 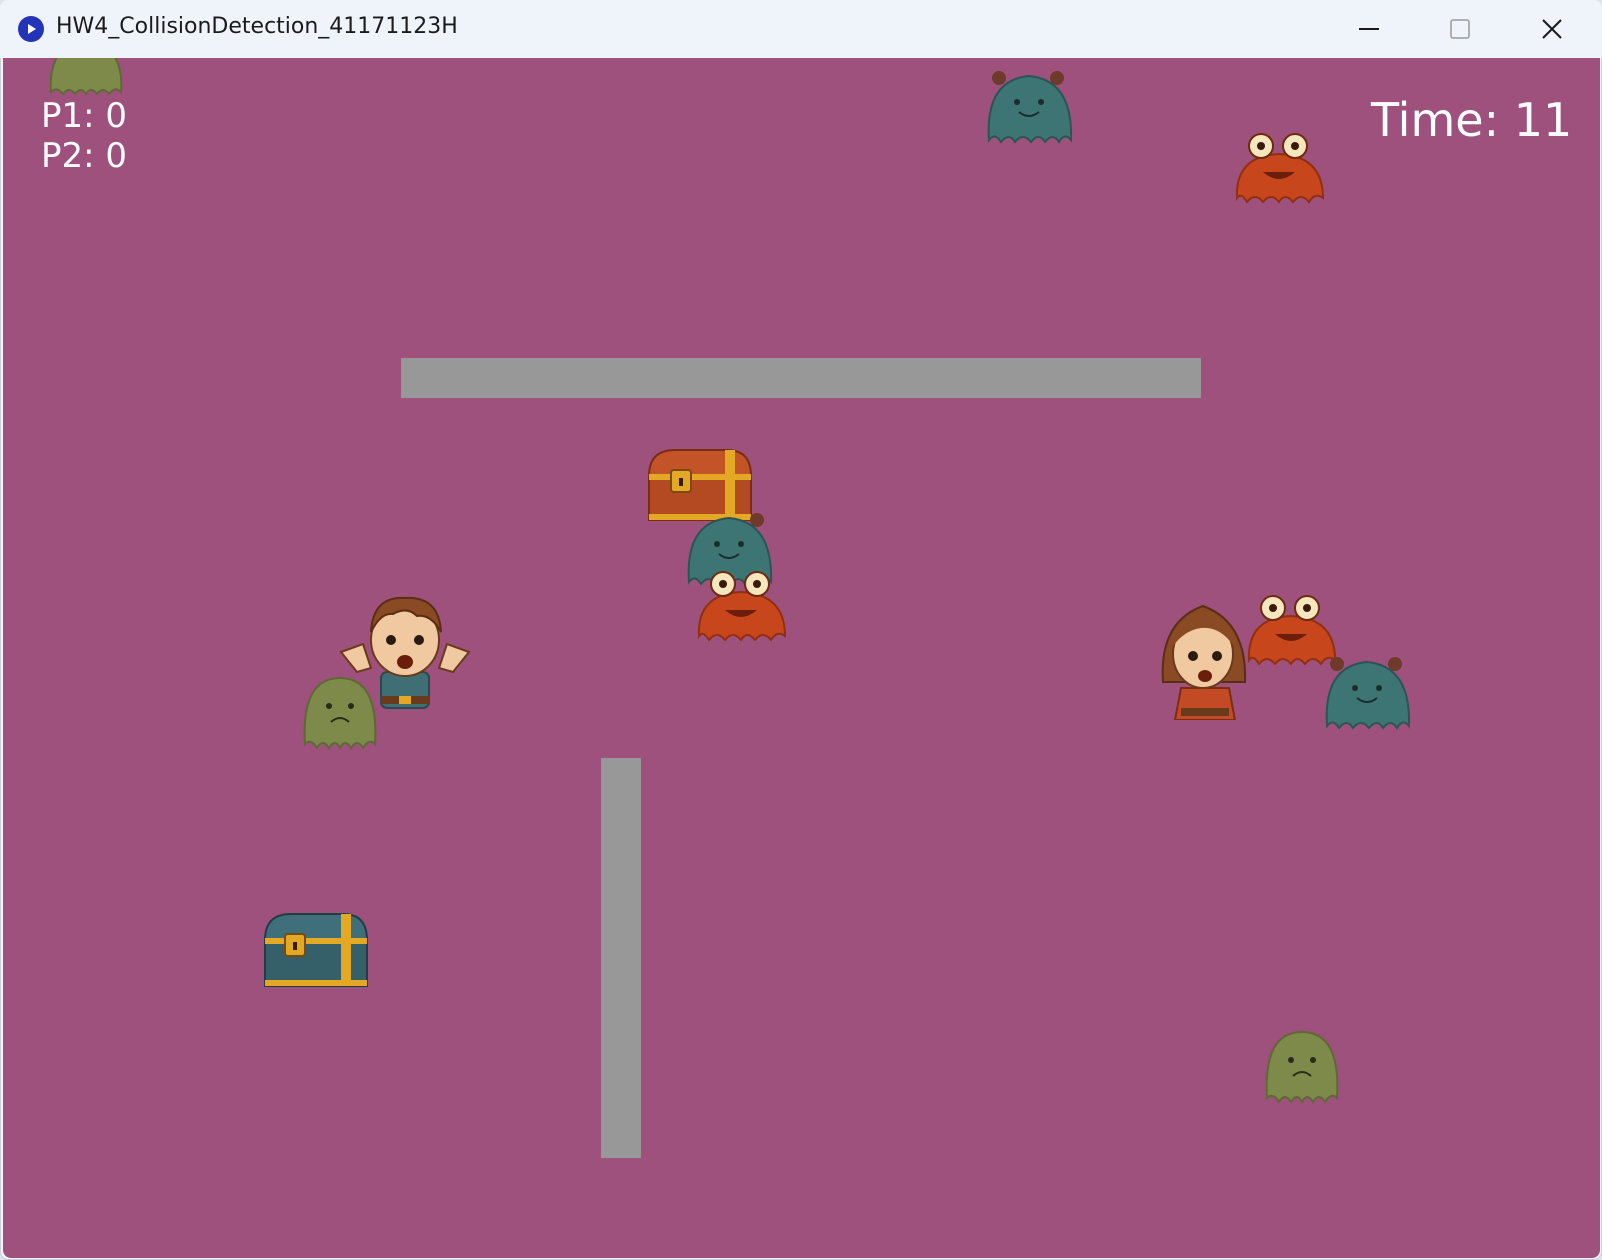 What do you see at coordinates (801, 378) in the screenshot?
I see `wall-horizontal` at bounding box center [801, 378].